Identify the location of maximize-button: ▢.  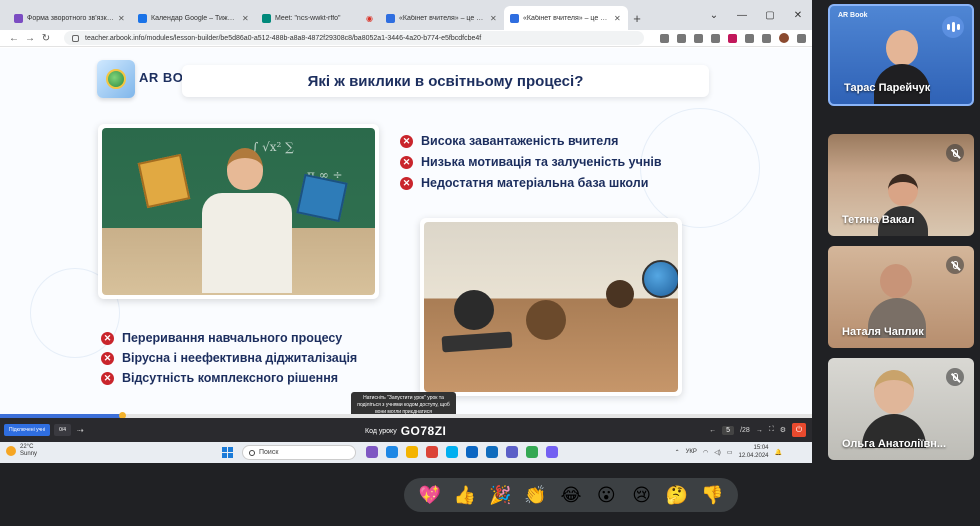
(770, 15).